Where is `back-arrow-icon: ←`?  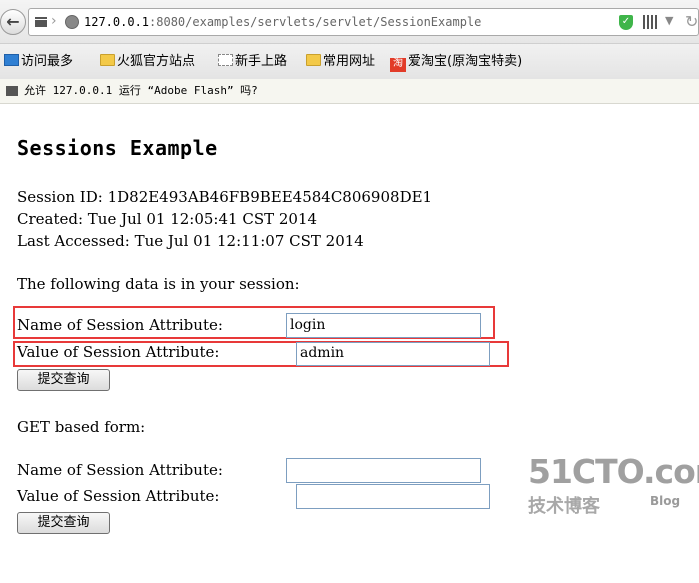
back-arrow-icon: ← is located at coordinates (13, 22).